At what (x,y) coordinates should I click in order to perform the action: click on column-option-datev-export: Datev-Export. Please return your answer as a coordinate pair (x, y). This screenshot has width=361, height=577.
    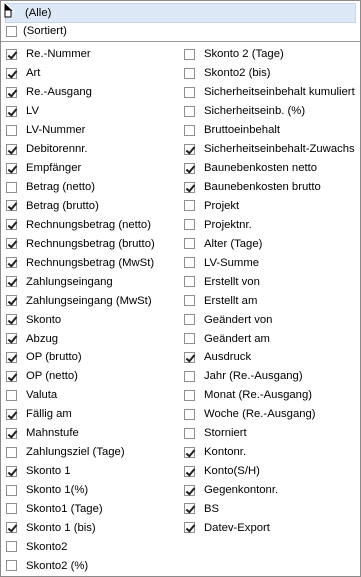
    Looking at the image, I should click on (271, 527).